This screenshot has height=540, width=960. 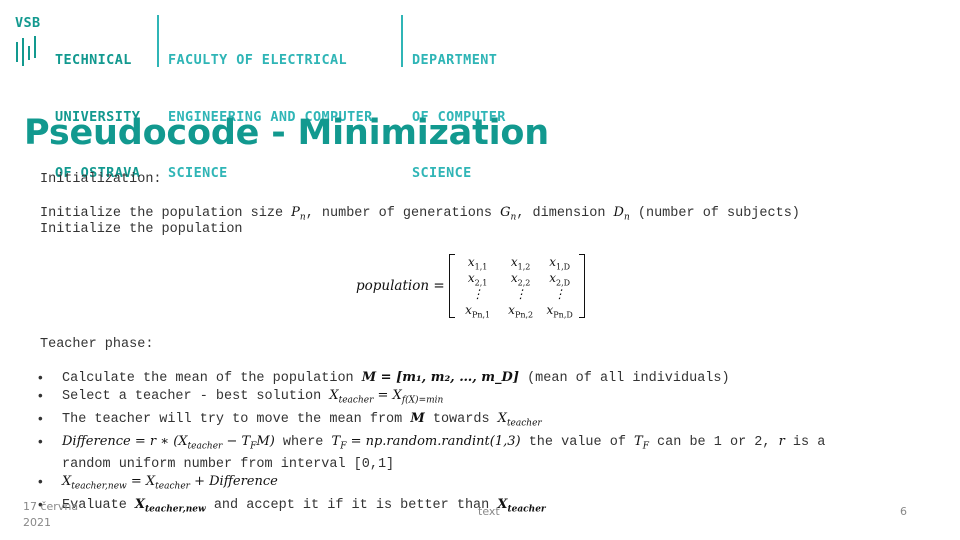 I want to click on initialization-line-2: Initialize the population, so click(x=141, y=229).